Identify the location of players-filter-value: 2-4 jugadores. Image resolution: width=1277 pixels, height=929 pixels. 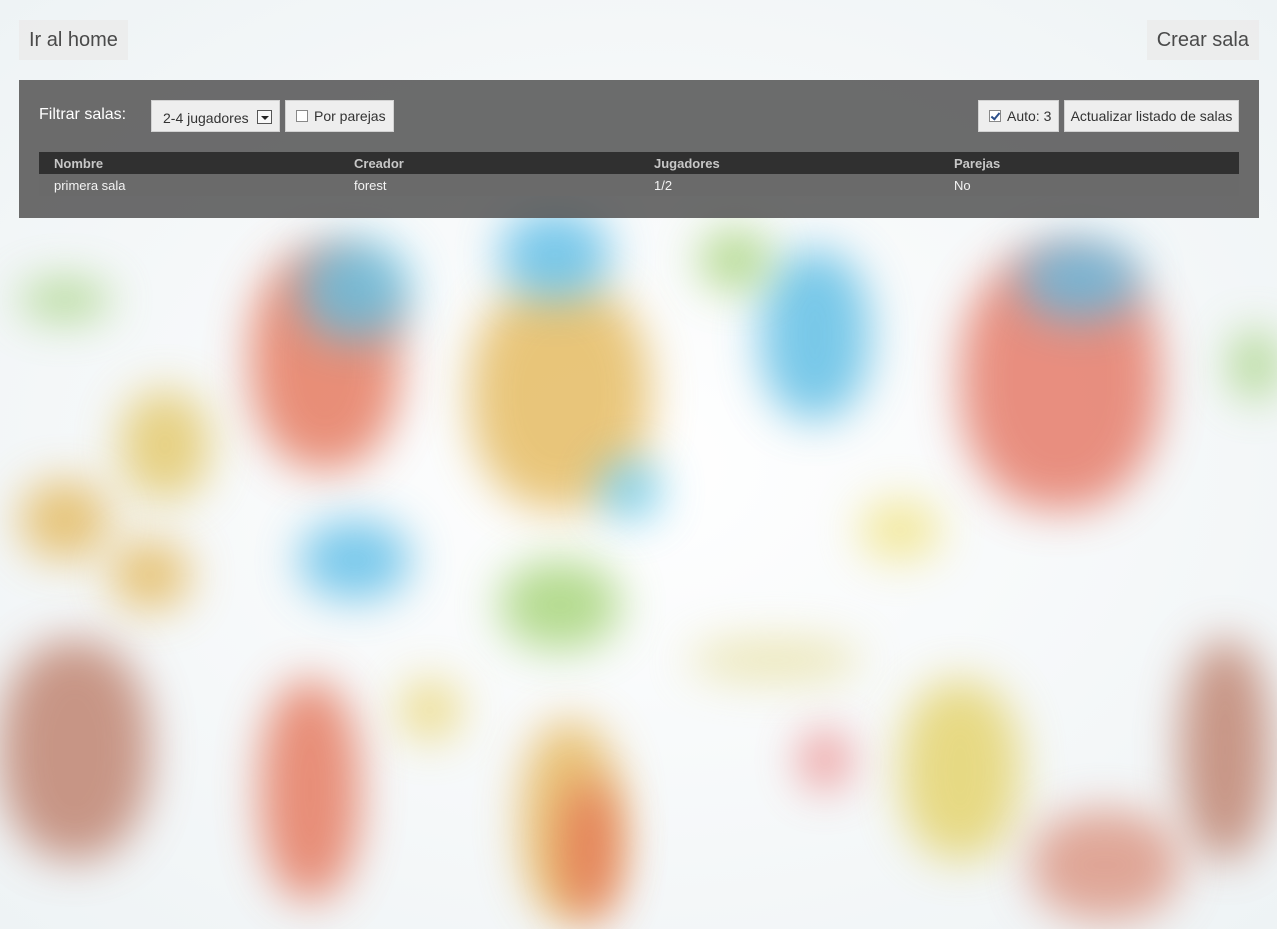
(206, 118).